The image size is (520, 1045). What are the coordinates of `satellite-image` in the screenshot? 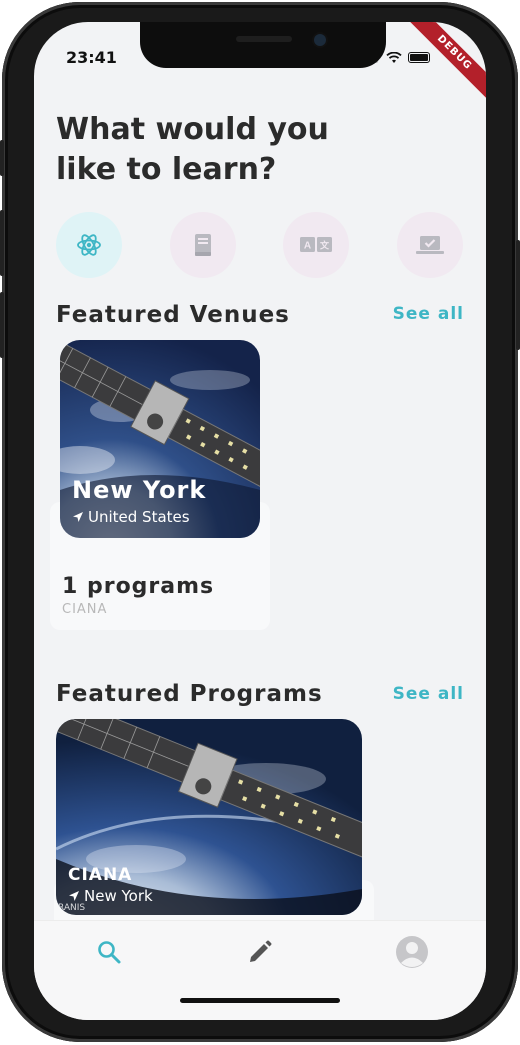 It's located at (209, 817).